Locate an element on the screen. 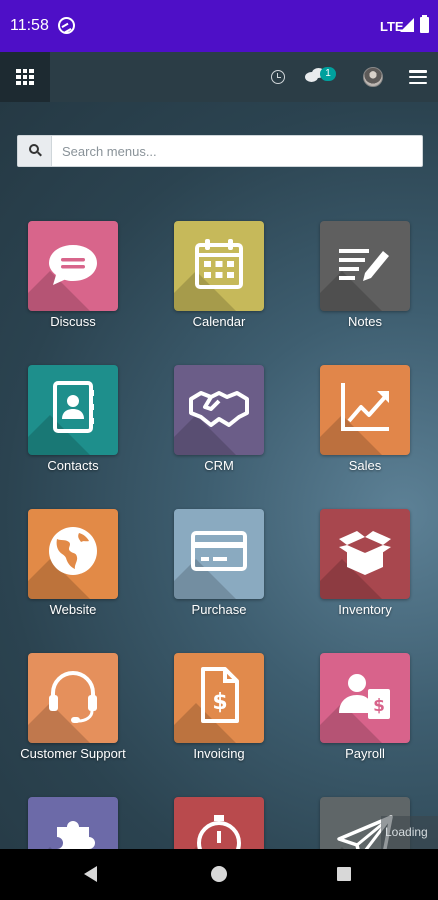 This screenshot has height=900, width=438. status-time: 11:58 is located at coordinates (29, 25).